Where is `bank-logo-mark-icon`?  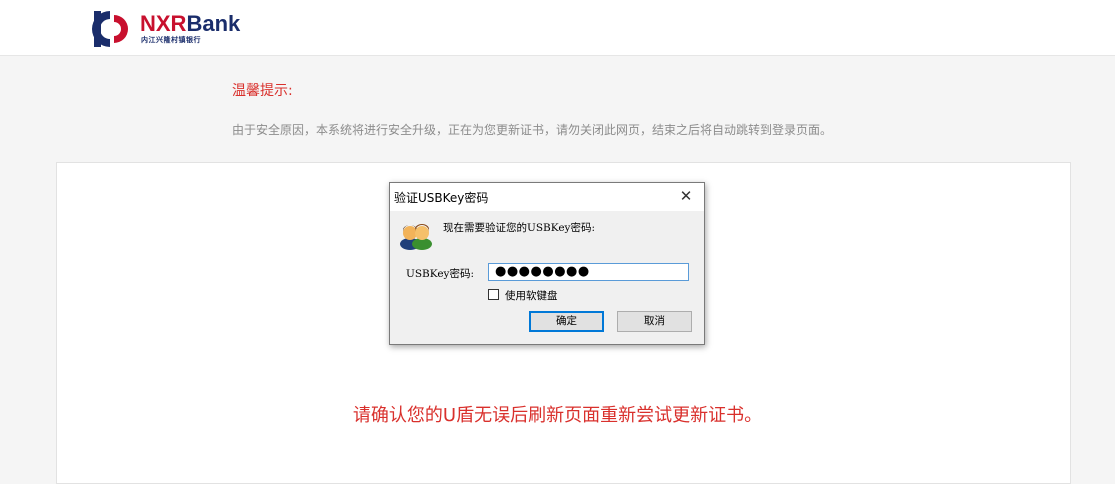 bank-logo-mark-icon is located at coordinates (110, 29).